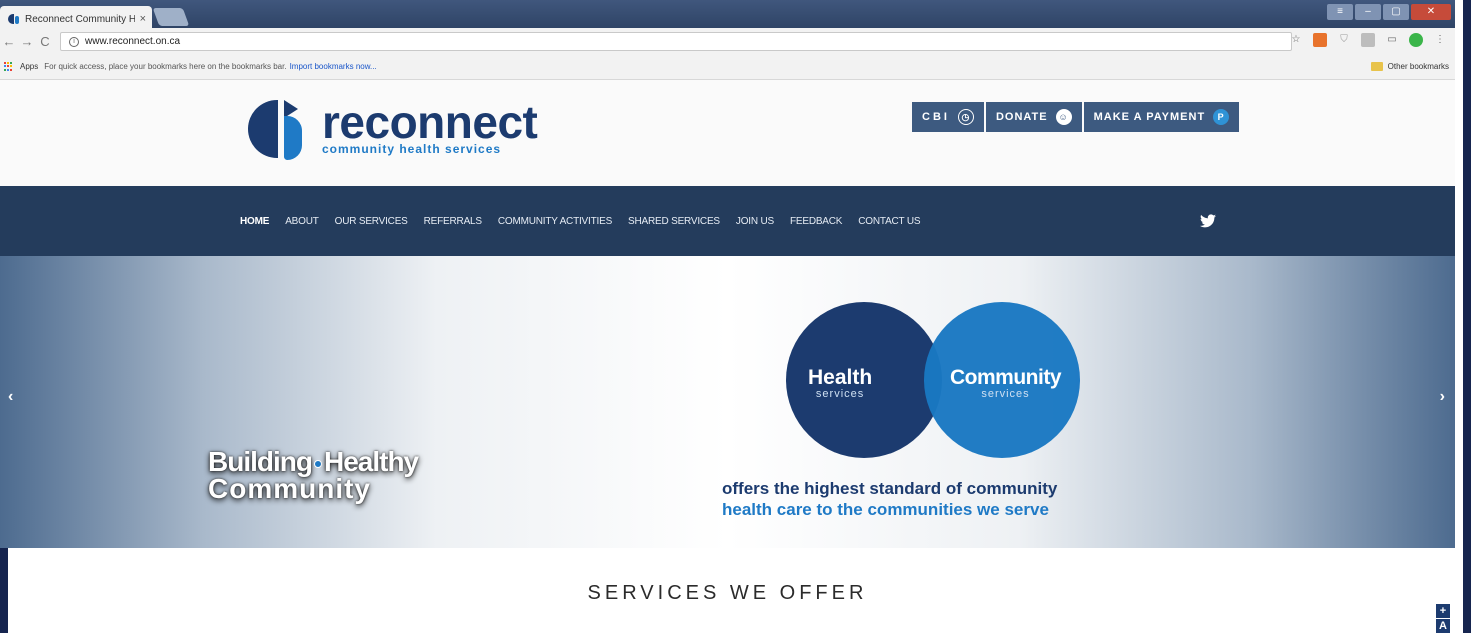 Image resolution: width=1471 pixels, height=633 pixels. I want to click on nav-our-services: OUR SERVICES, so click(371, 221).